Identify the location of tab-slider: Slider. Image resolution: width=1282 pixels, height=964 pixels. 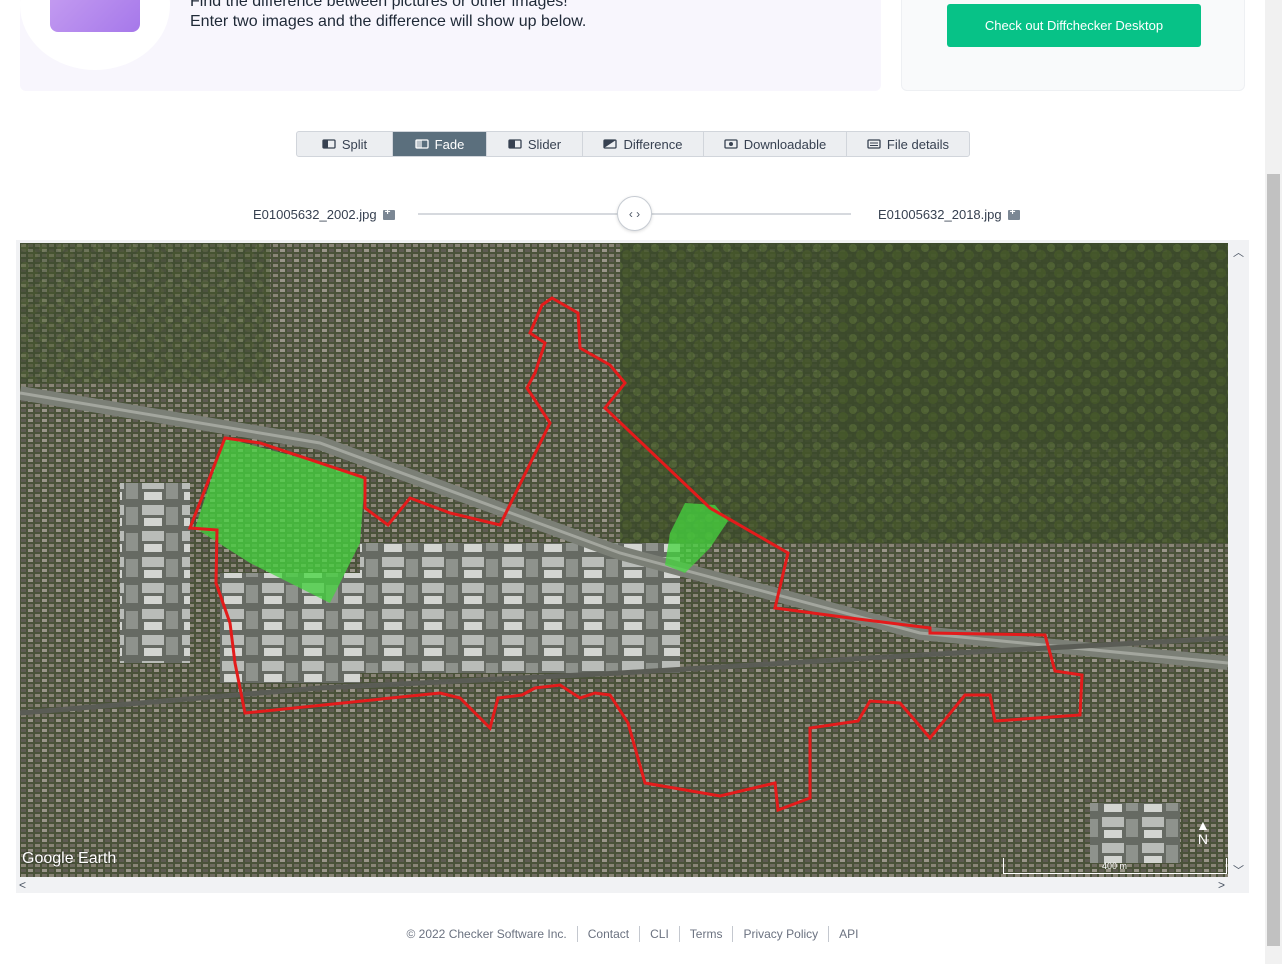
(535, 144).